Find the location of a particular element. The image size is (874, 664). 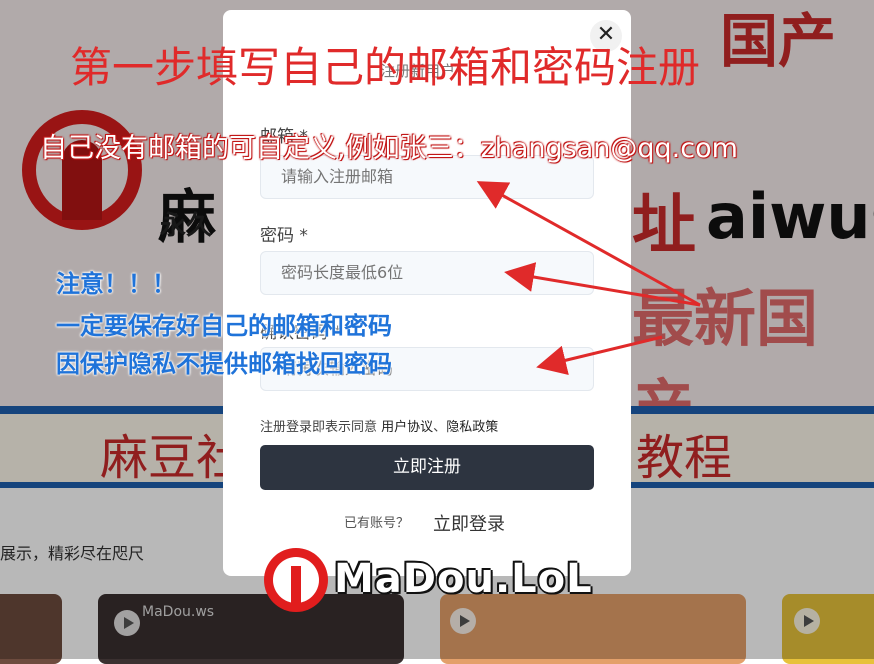

warning-line: 因保护隐私不提供邮箱找回密码 is located at coordinates (224, 364).